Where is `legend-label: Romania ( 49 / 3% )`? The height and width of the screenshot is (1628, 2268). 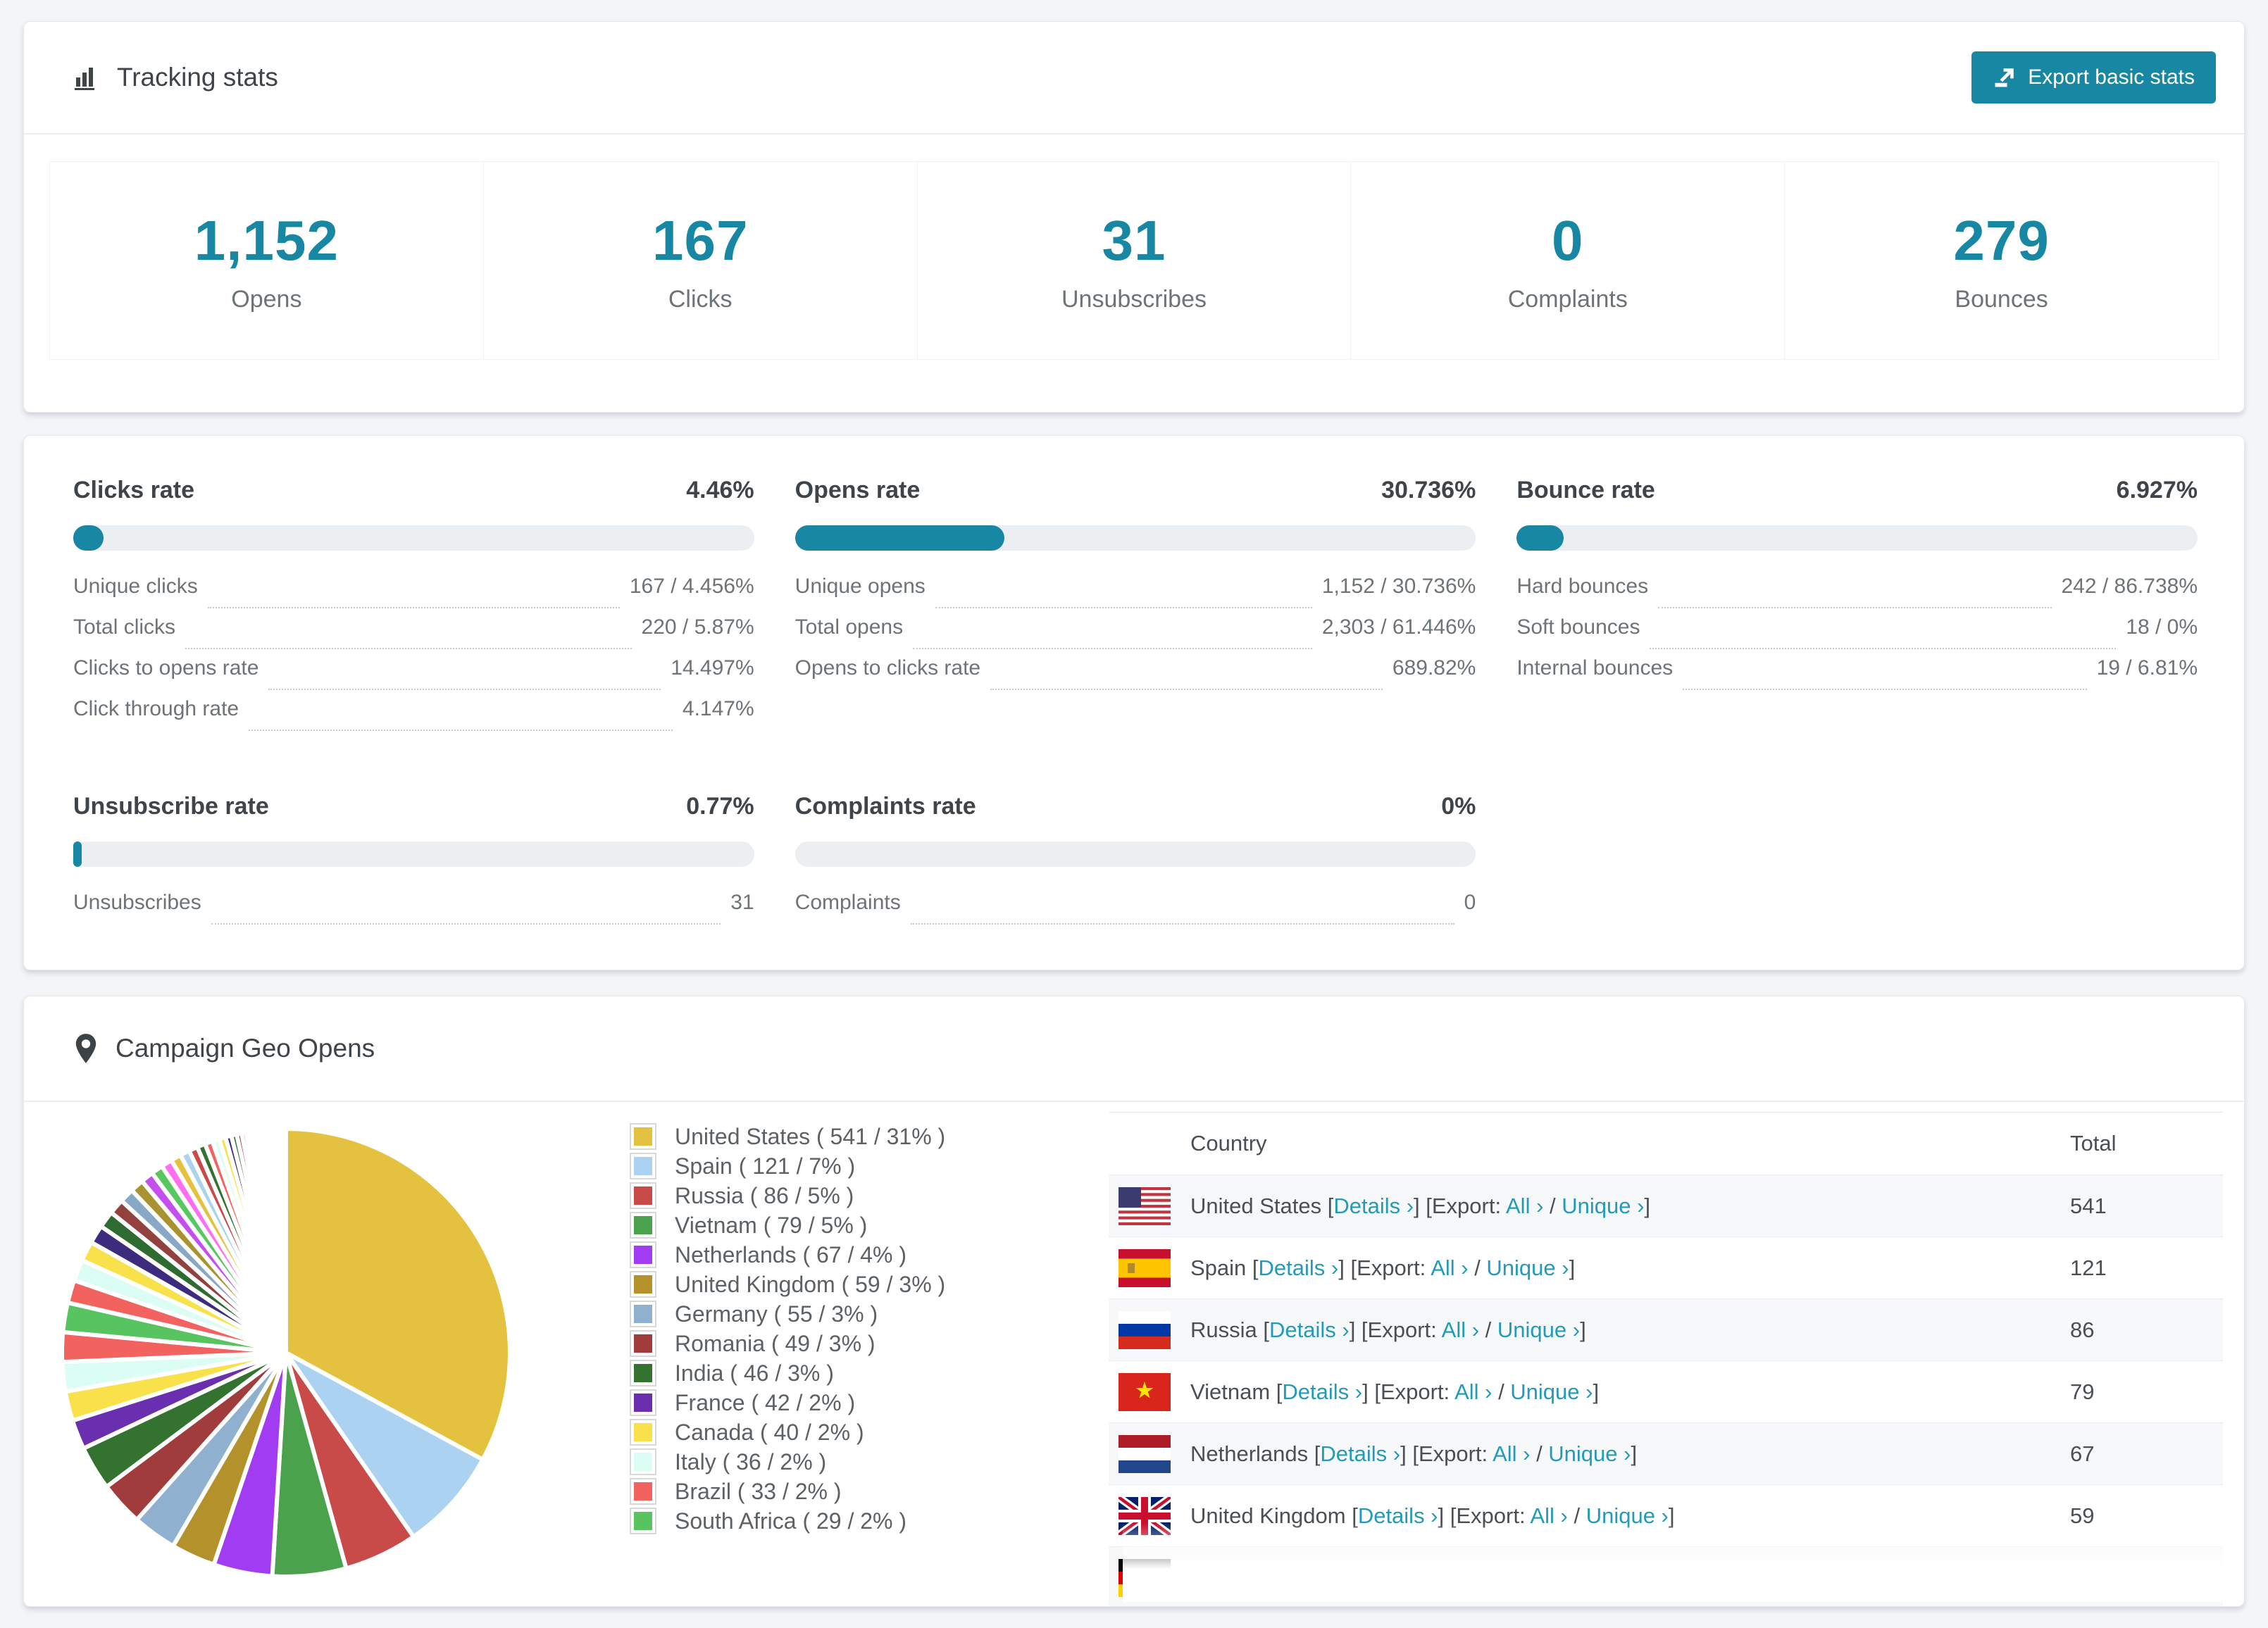 legend-label: Romania ( 49 / 3% ) is located at coordinates (775, 1344).